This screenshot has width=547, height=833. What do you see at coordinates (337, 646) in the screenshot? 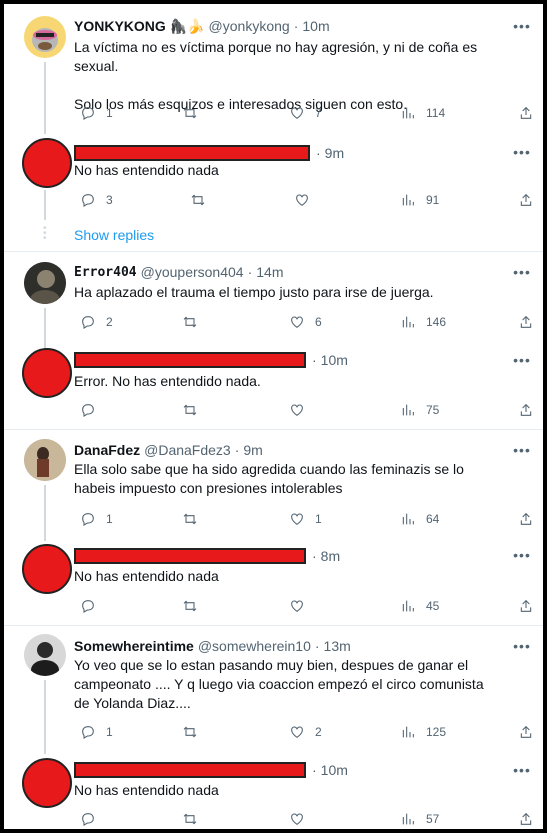
I see `timestamp: 13m` at bounding box center [337, 646].